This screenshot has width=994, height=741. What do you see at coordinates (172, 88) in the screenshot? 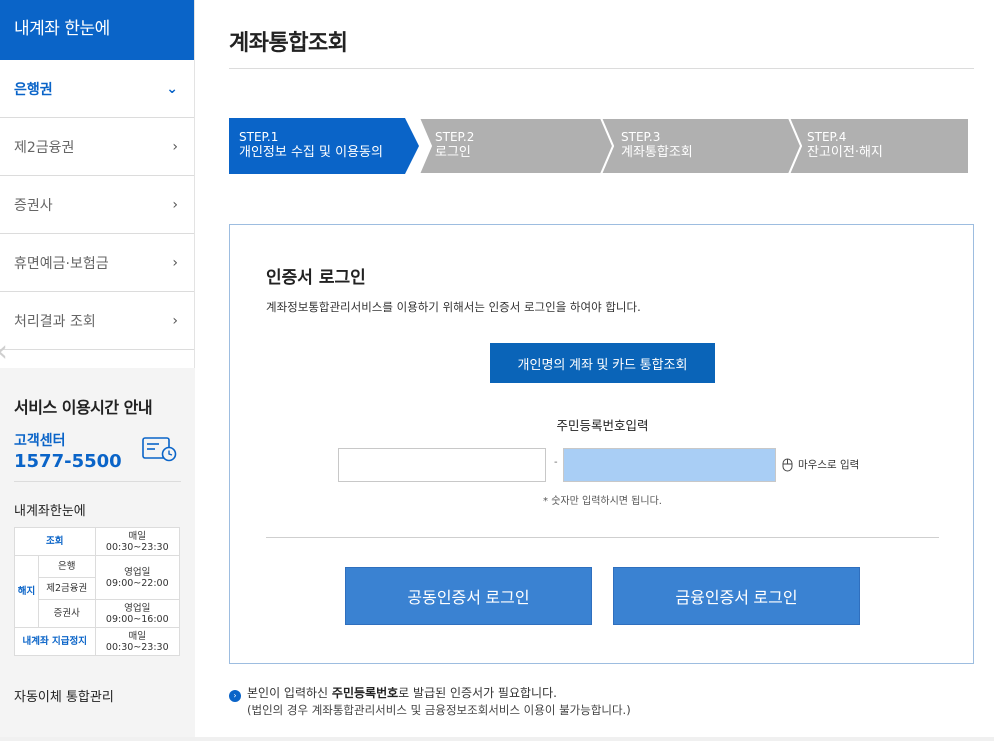
I see `chevron-down-icon: ⌄` at bounding box center [172, 88].